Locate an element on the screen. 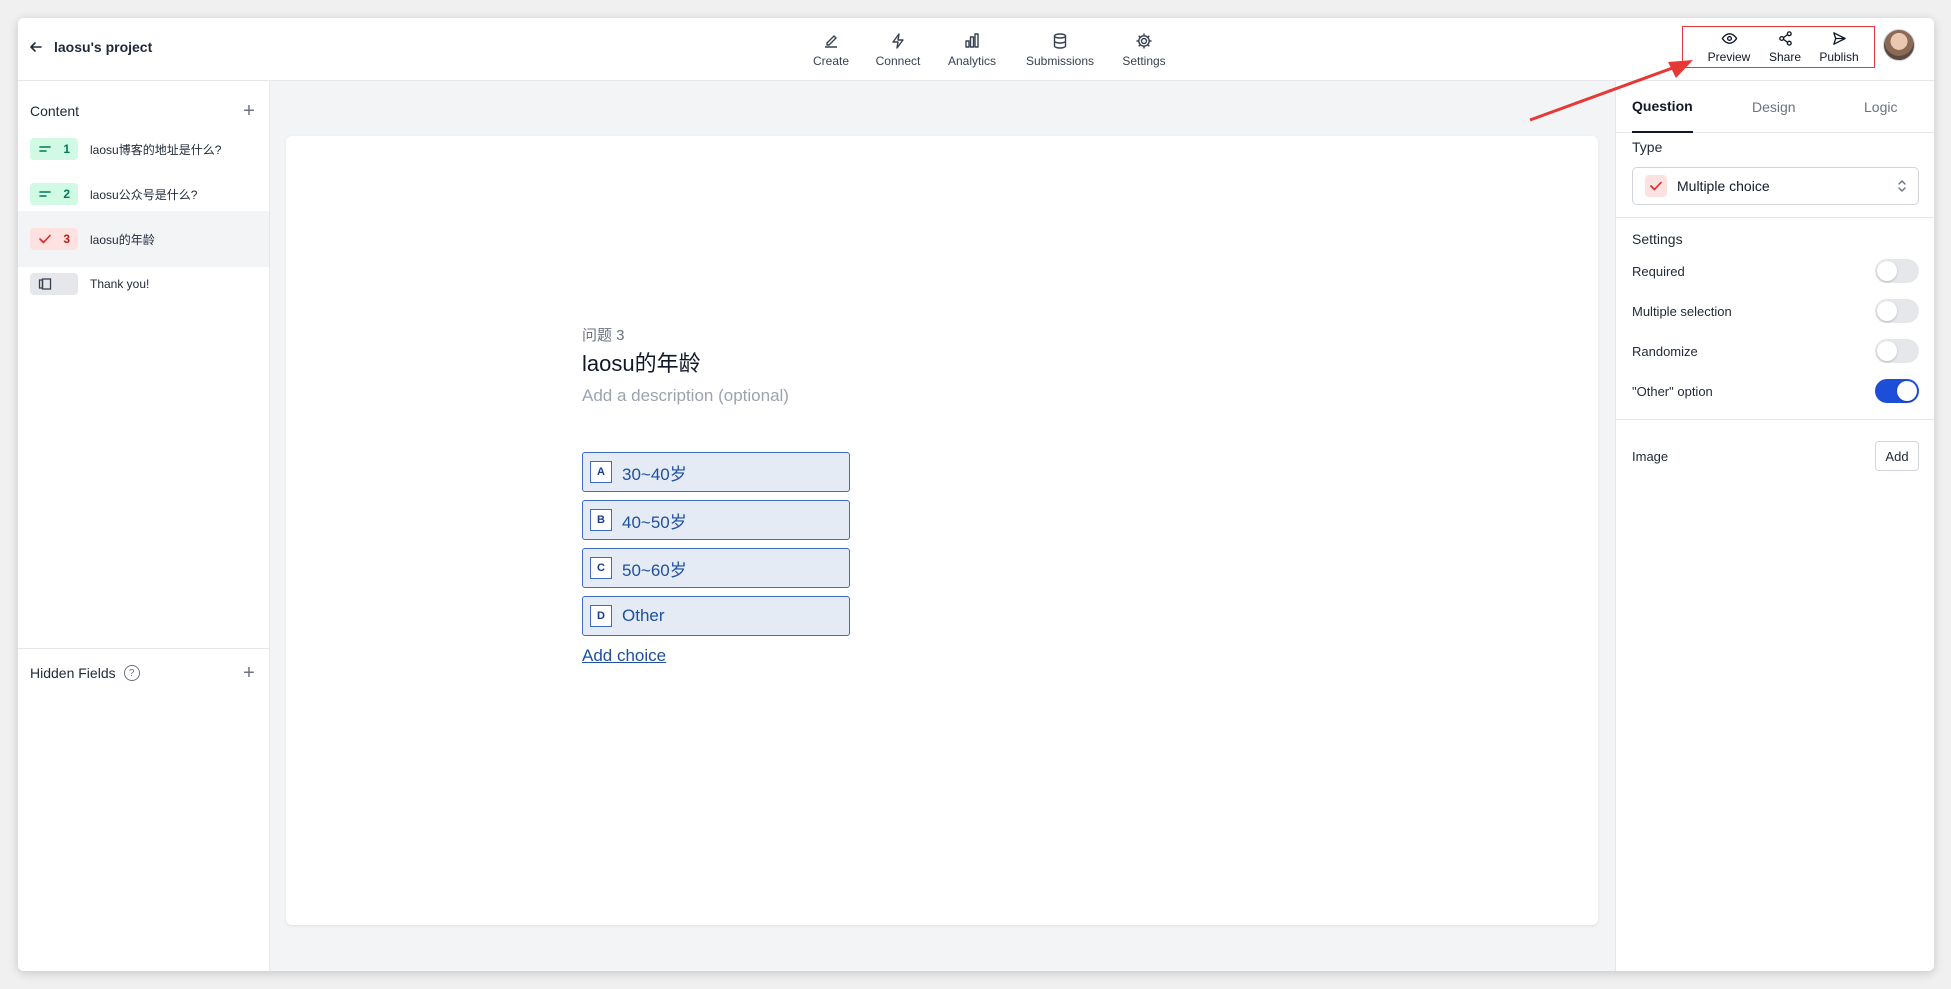  preview-button: Preview is located at coordinates (1729, 47).